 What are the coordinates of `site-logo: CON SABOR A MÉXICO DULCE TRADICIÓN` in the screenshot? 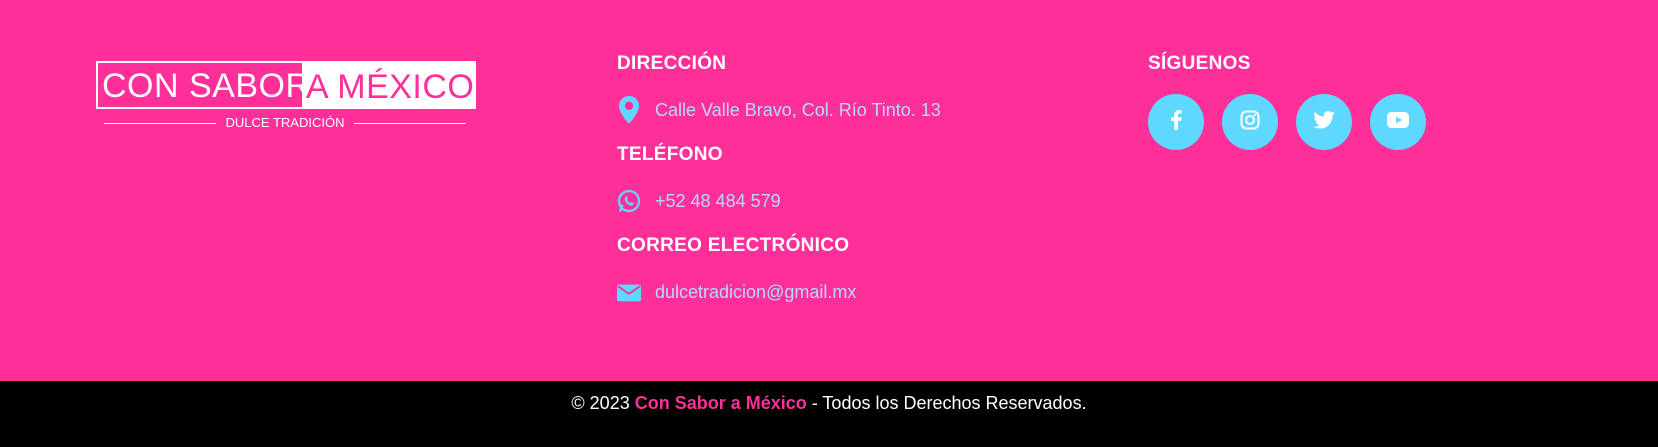 It's located at (287, 98).